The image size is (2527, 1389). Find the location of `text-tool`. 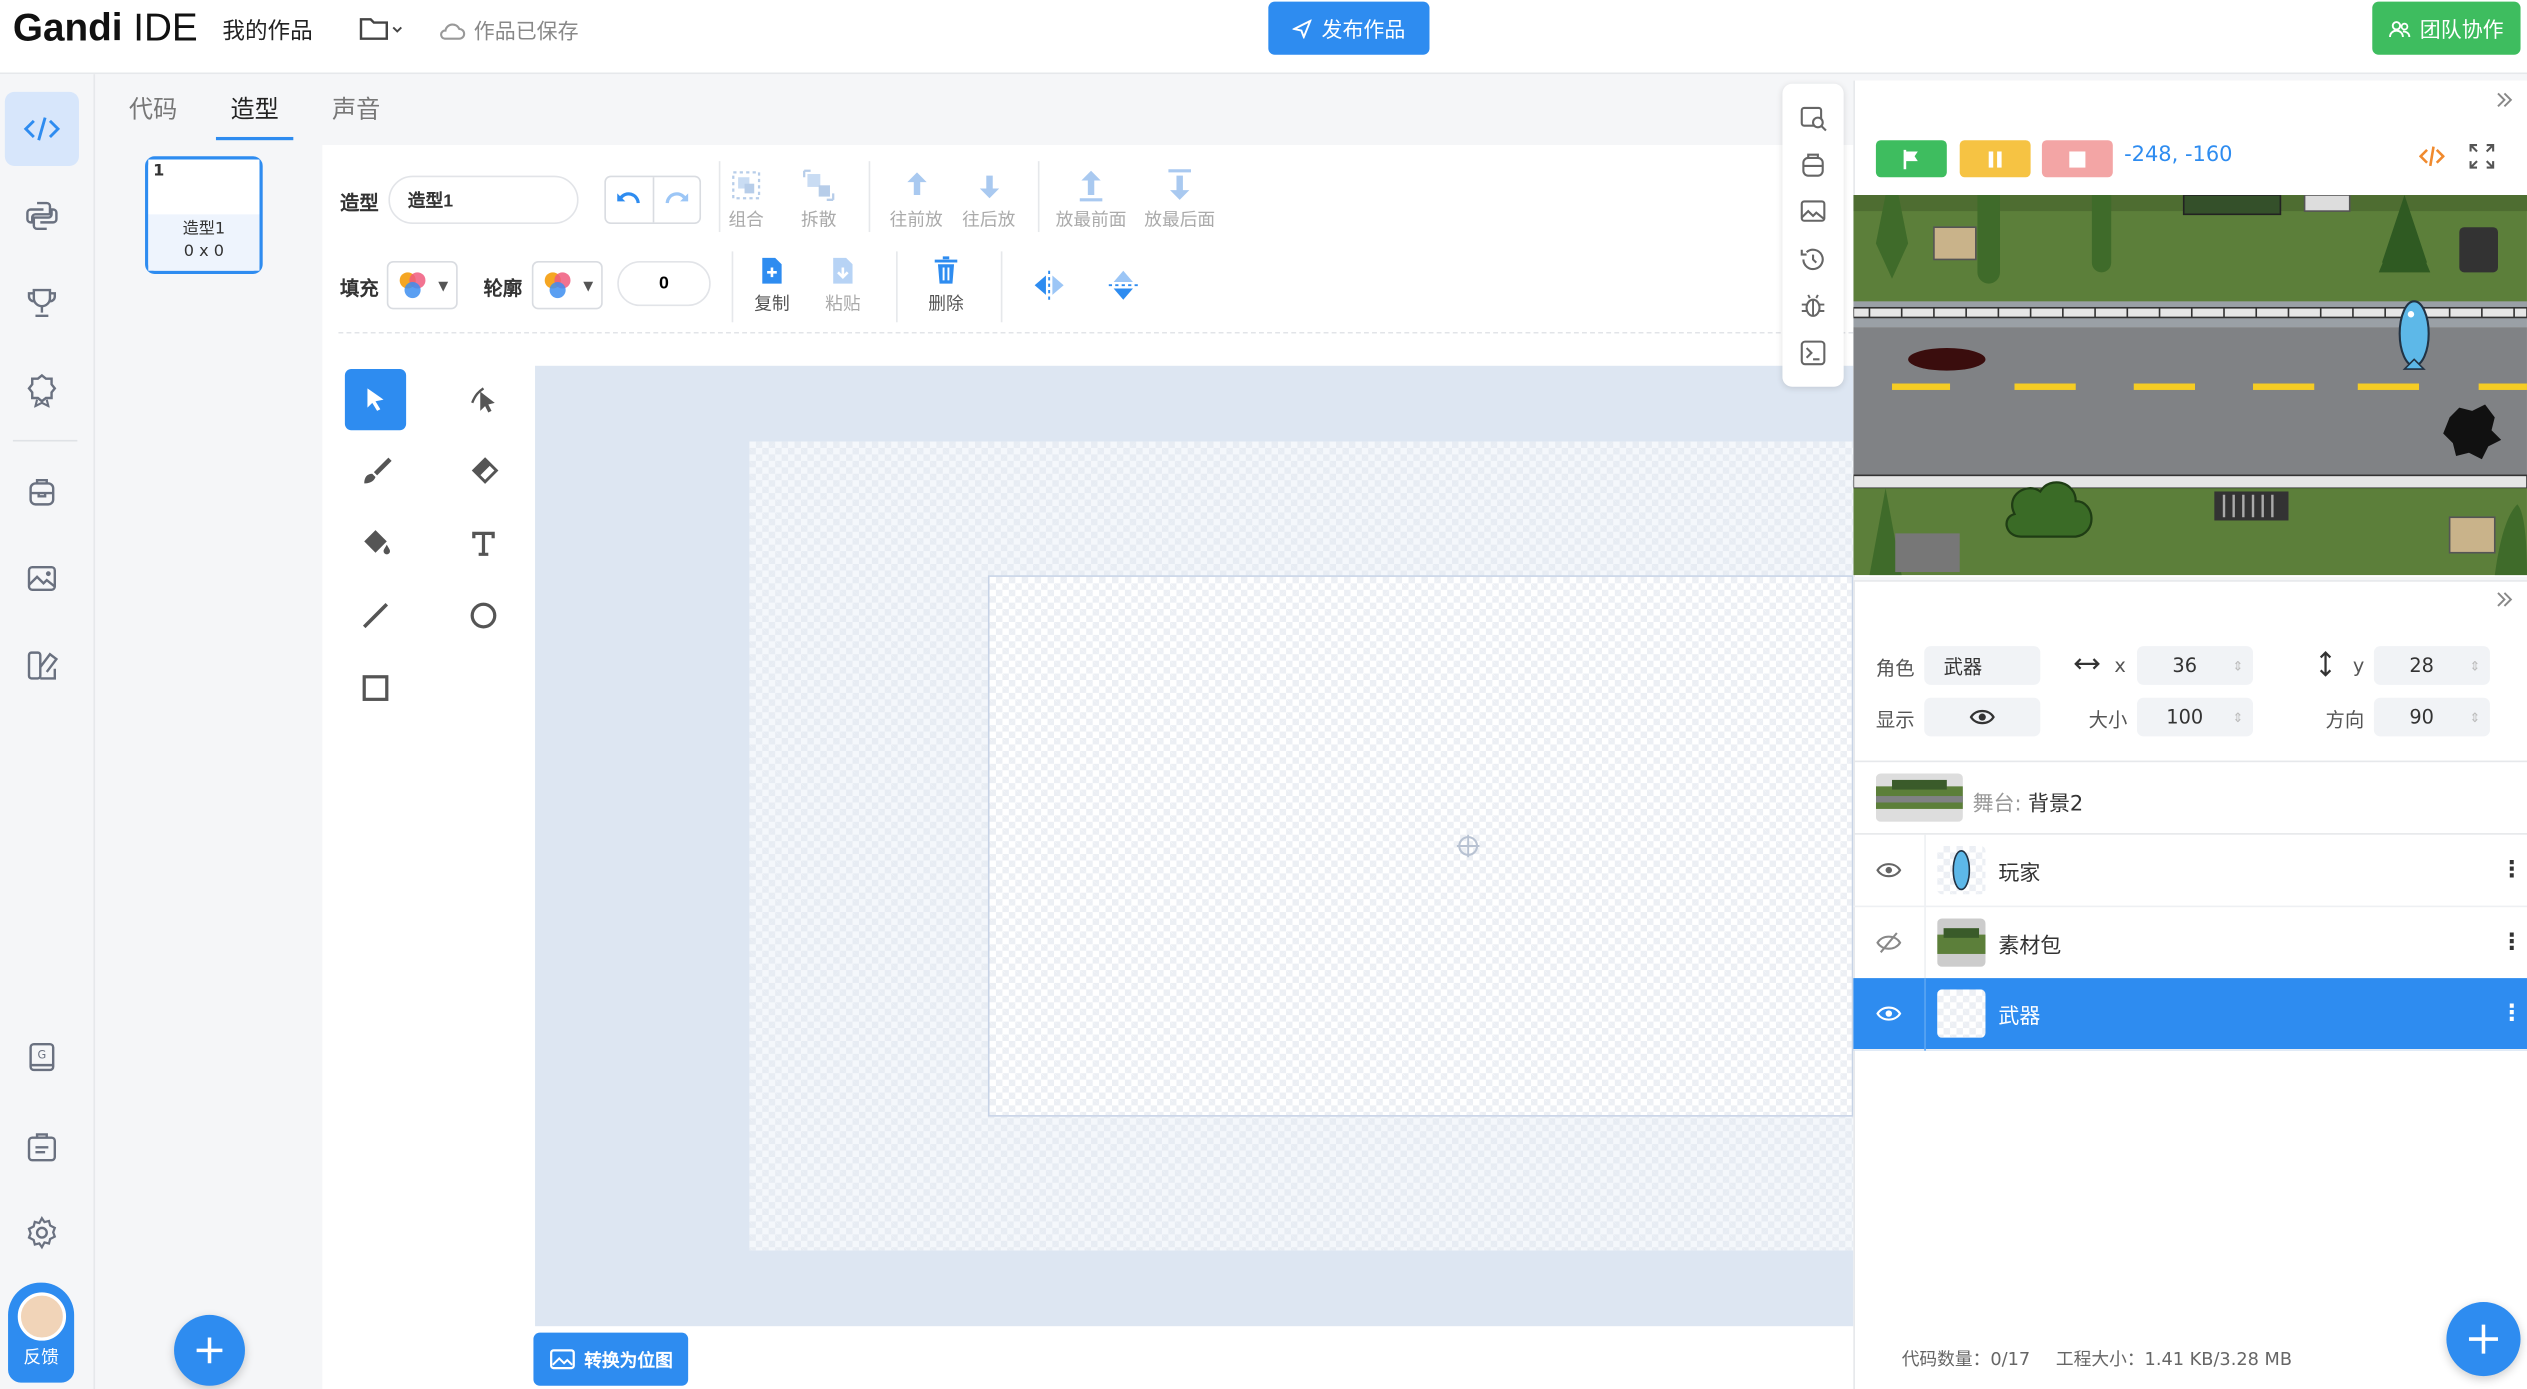

text-tool is located at coordinates (483, 542).